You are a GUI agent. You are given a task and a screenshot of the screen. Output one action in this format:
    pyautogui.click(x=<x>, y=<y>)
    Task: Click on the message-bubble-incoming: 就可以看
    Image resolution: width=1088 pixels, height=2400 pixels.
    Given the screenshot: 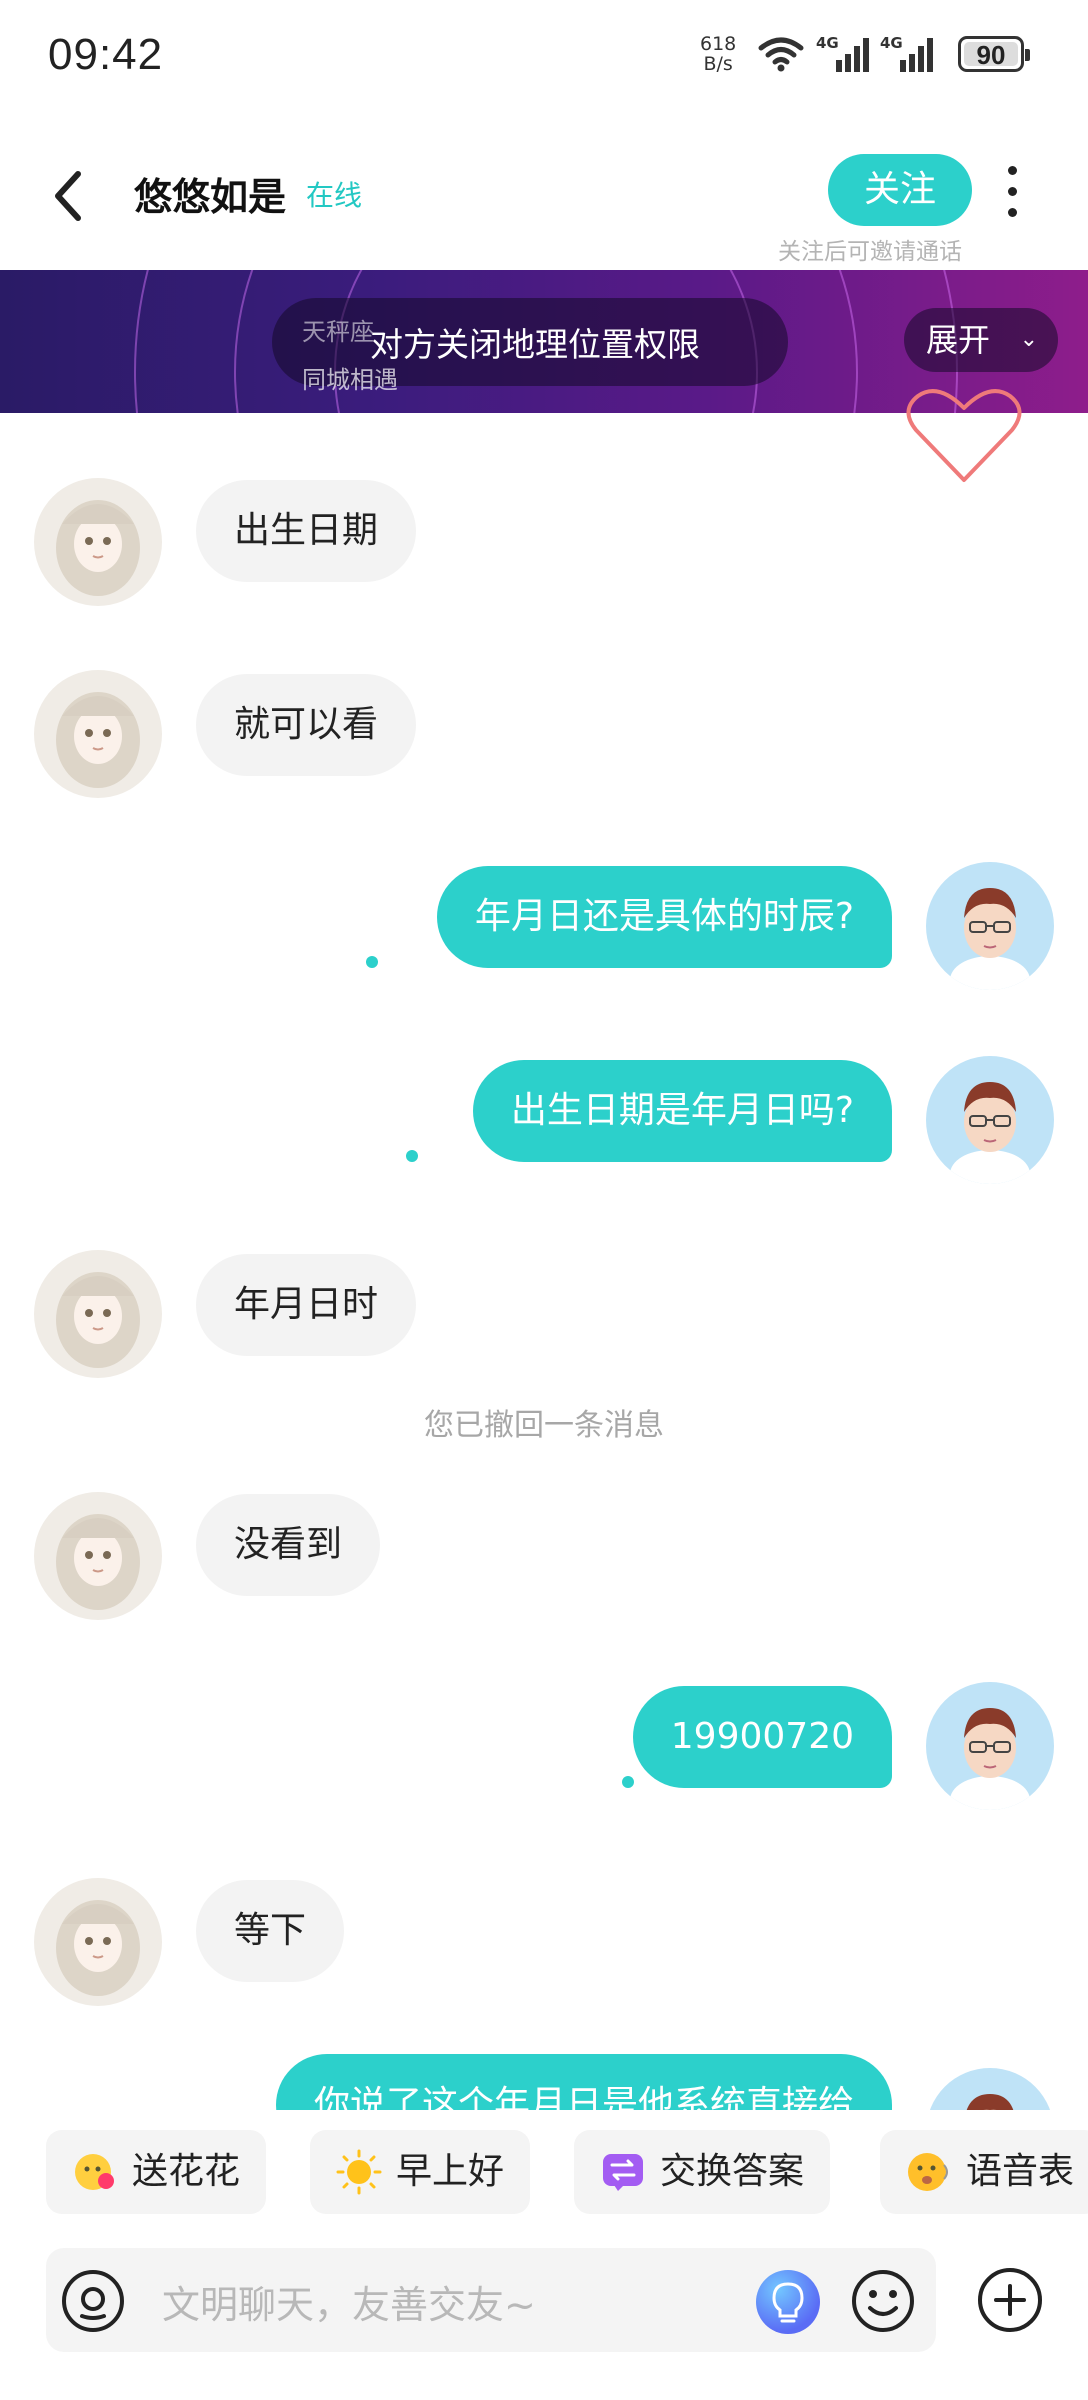 What is the action you would take?
    pyautogui.click(x=306, y=725)
    